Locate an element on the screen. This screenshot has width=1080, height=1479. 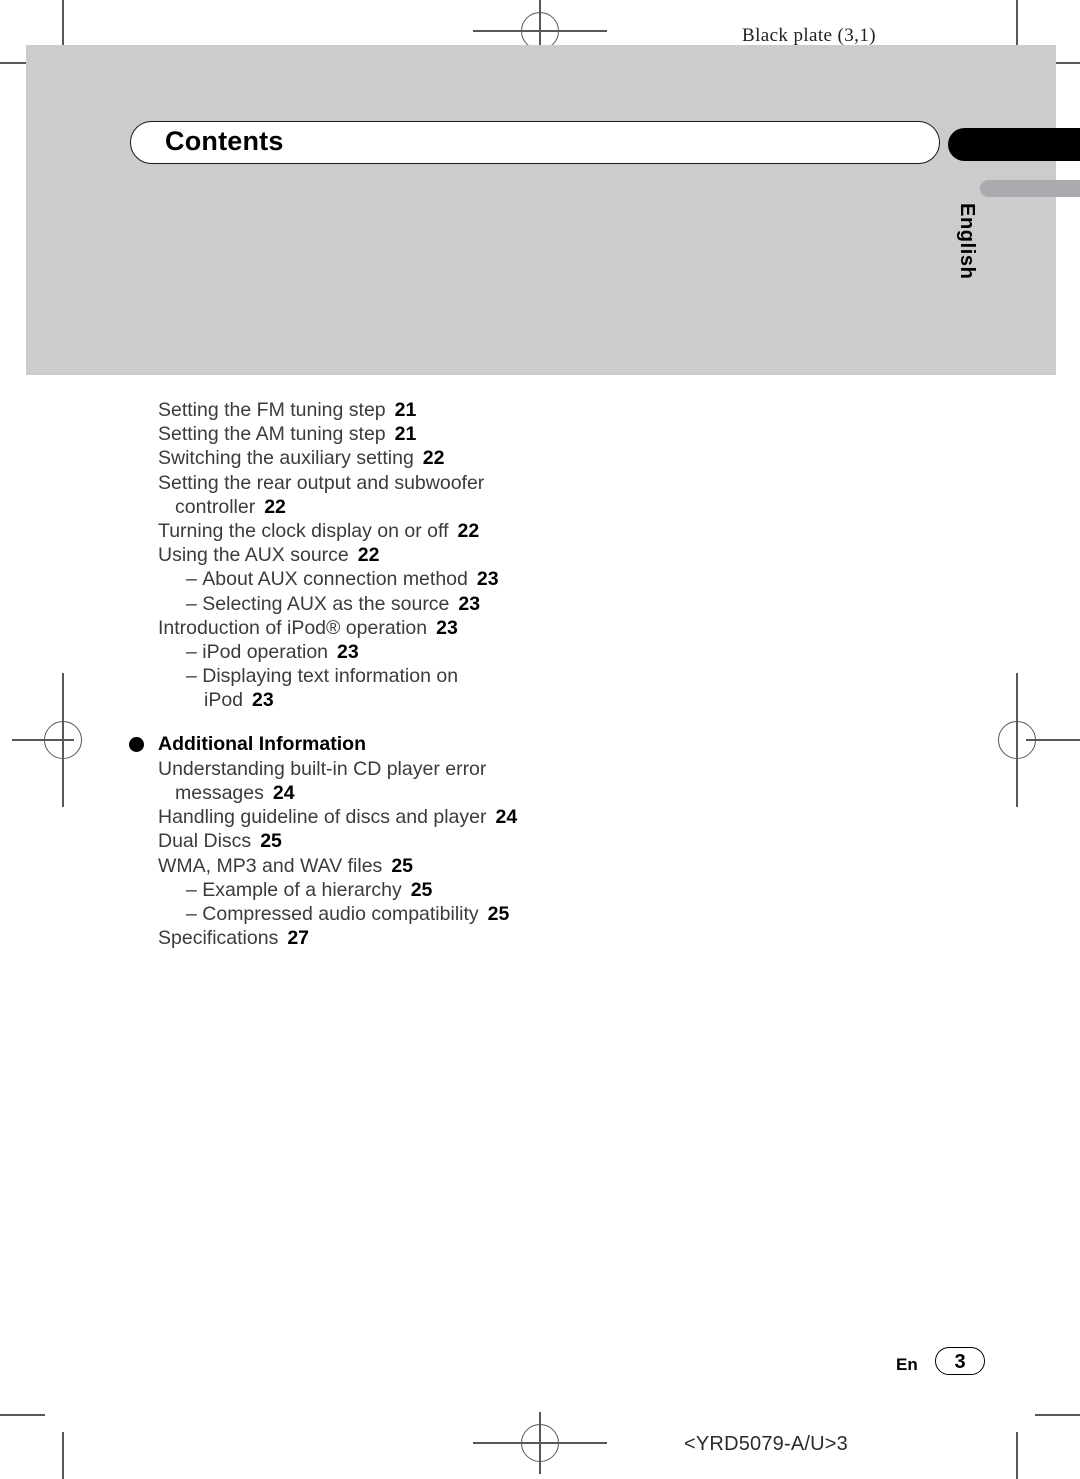
trim-line-left-horizontal-bottom is located at coordinates (22, 1415).